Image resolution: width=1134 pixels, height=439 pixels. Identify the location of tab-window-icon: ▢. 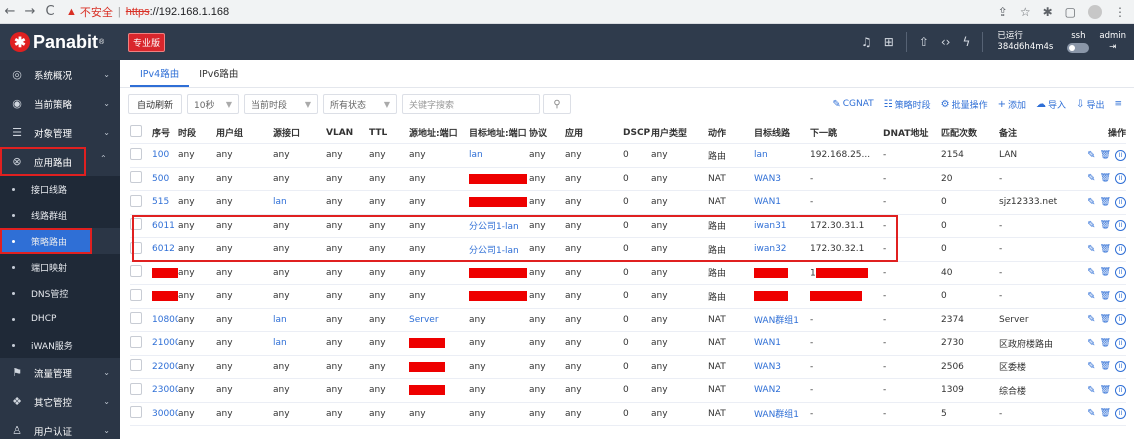
(1070, 12).